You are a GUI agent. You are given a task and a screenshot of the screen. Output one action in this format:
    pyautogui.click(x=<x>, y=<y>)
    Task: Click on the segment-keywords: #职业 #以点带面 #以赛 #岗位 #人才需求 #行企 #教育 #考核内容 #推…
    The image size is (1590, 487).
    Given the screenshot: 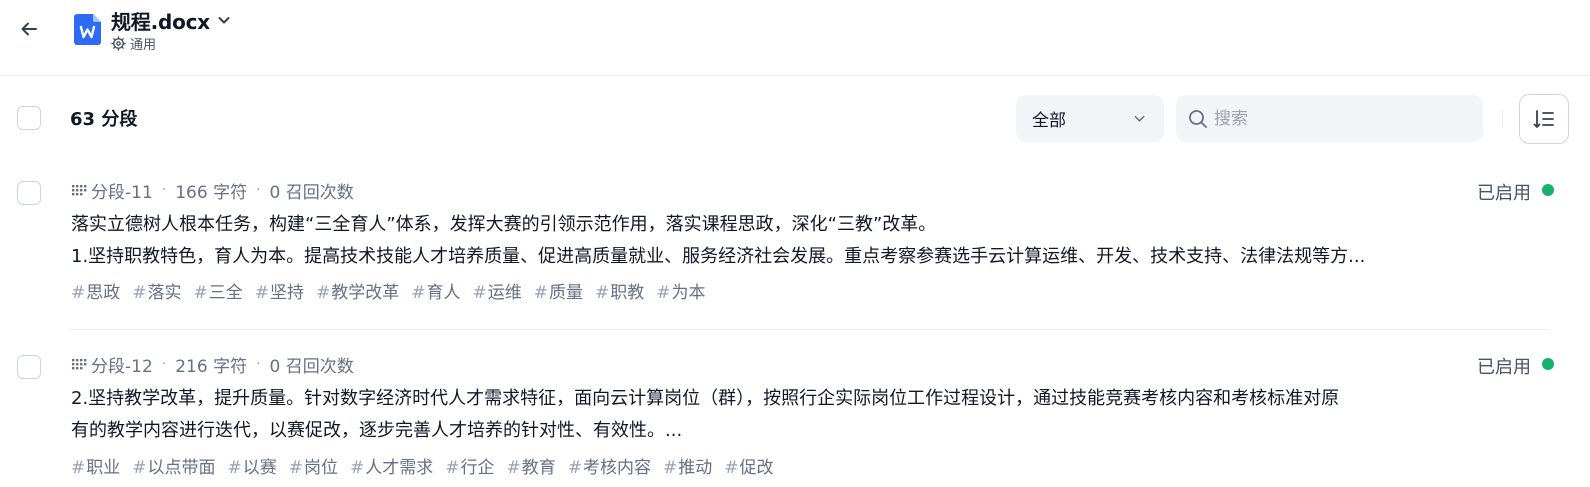 What is the action you would take?
    pyautogui.click(x=428, y=465)
    